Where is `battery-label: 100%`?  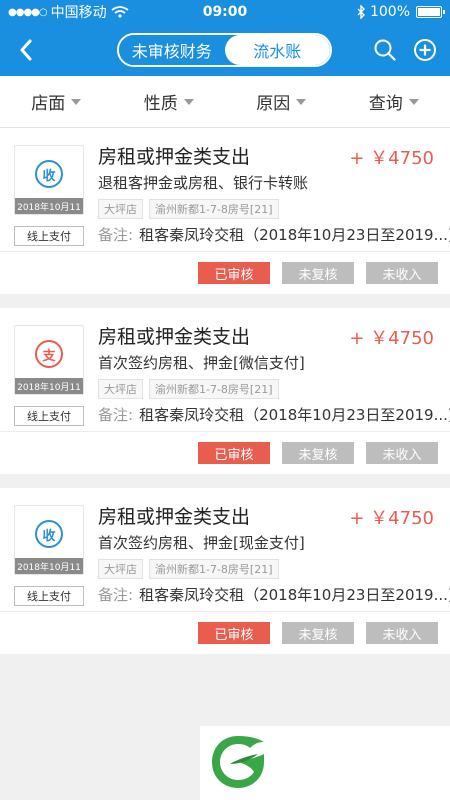
battery-label: 100% is located at coordinates (389, 12).